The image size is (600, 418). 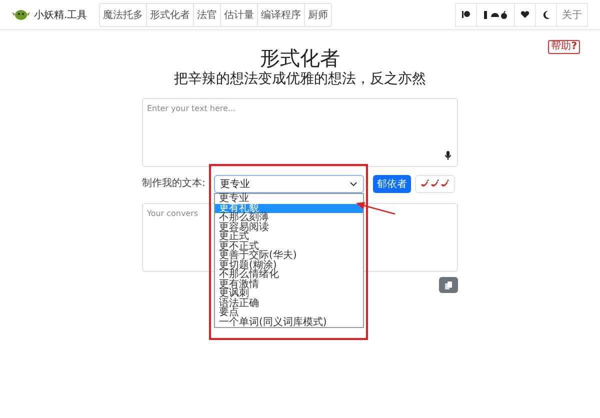 What do you see at coordinates (174, 184) in the screenshot?
I see `mode-label: 制作我的文本:` at bounding box center [174, 184].